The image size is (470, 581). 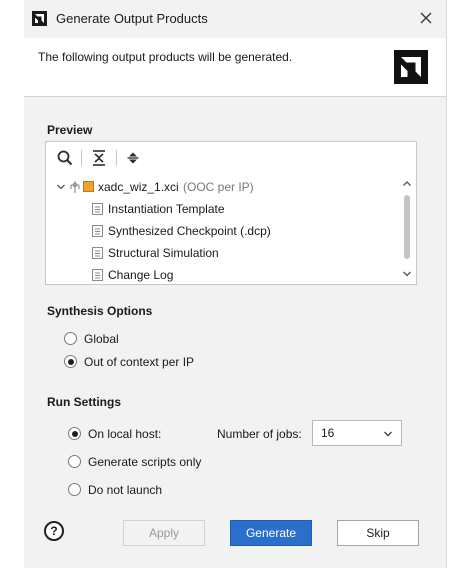 What do you see at coordinates (141, 275) in the screenshot?
I see `tree-item-label: Change Log` at bounding box center [141, 275].